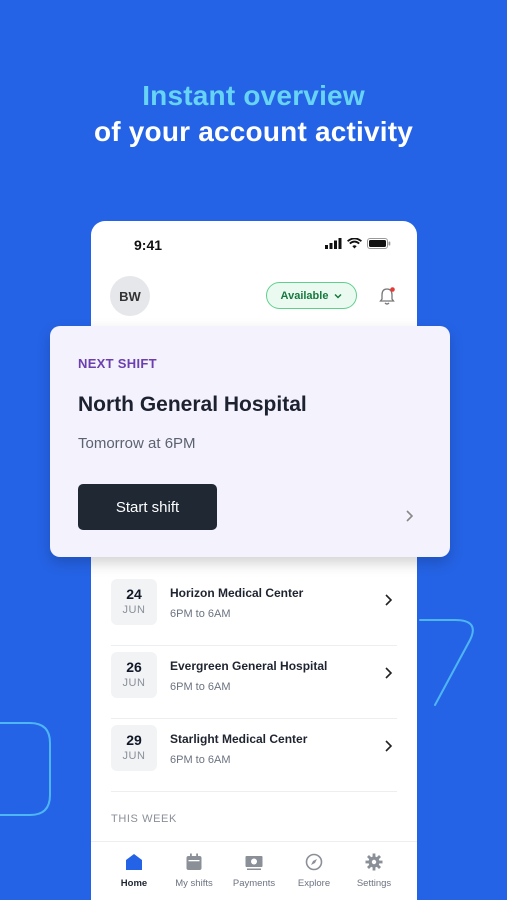  What do you see at coordinates (117, 363) in the screenshot?
I see `next-shift-label: NEXT SHIFT` at bounding box center [117, 363].